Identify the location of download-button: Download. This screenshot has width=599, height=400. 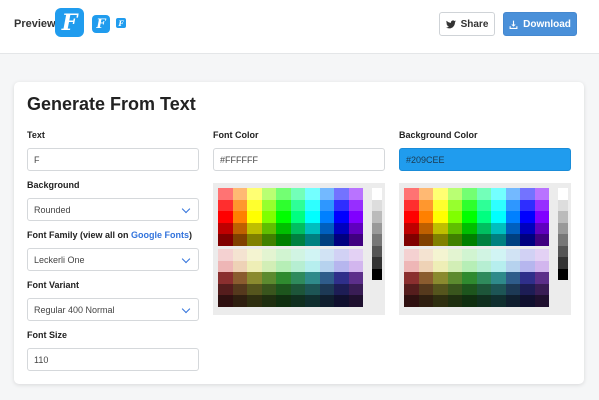
(540, 24).